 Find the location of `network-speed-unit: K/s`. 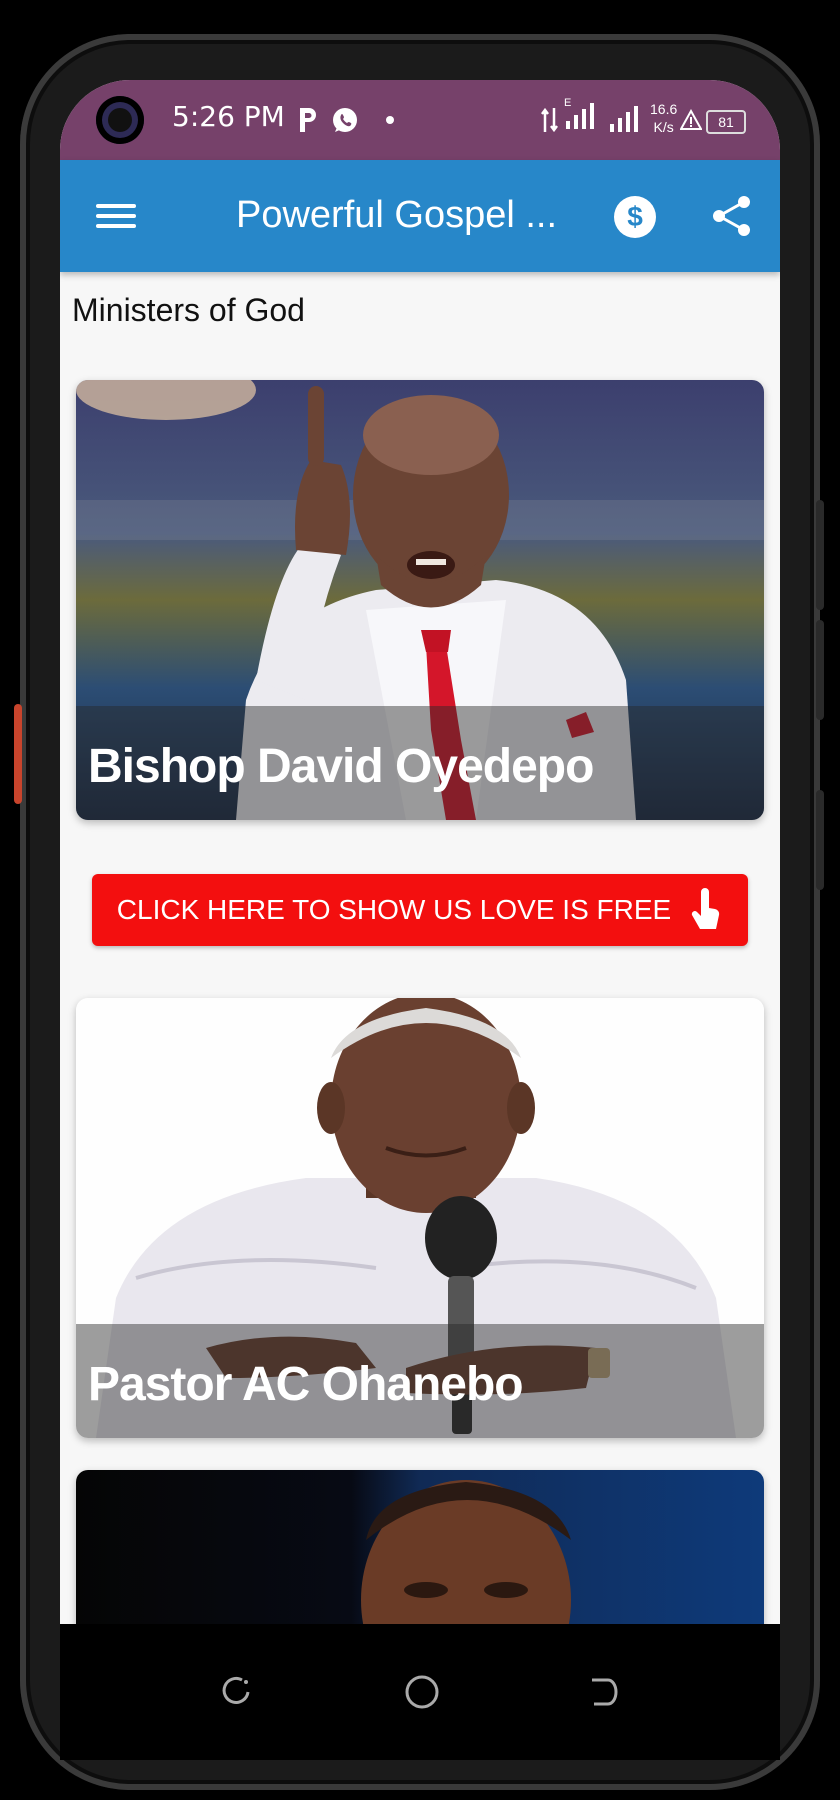

network-speed-unit: K/s is located at coordinates (663, 127).